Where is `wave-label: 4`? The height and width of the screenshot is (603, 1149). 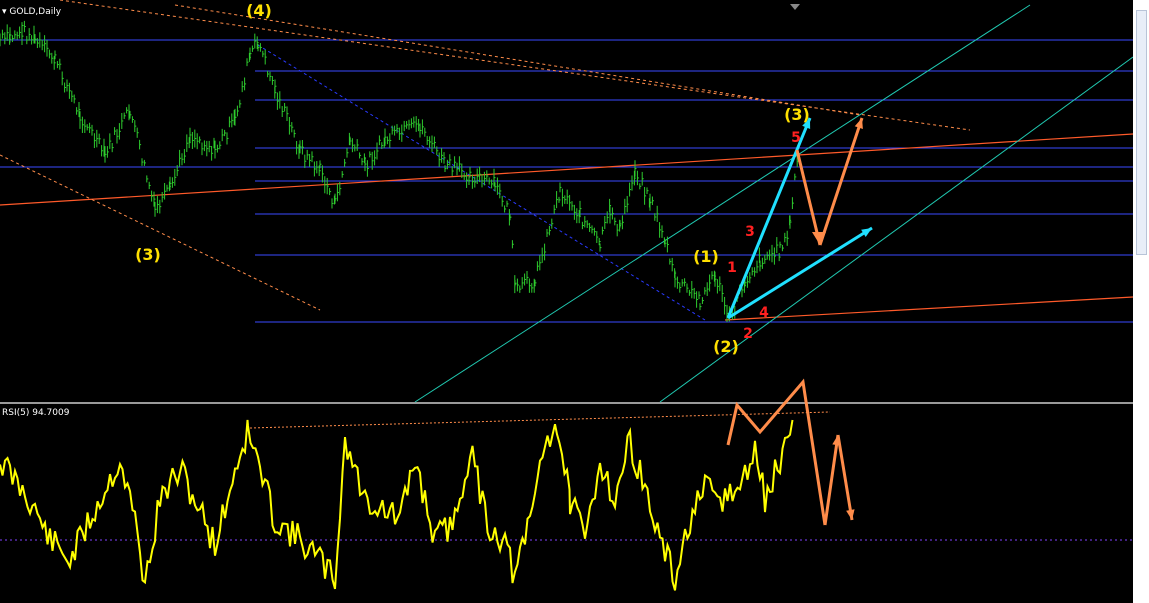
wave-label: 4 is located at coordinates (764, 313).